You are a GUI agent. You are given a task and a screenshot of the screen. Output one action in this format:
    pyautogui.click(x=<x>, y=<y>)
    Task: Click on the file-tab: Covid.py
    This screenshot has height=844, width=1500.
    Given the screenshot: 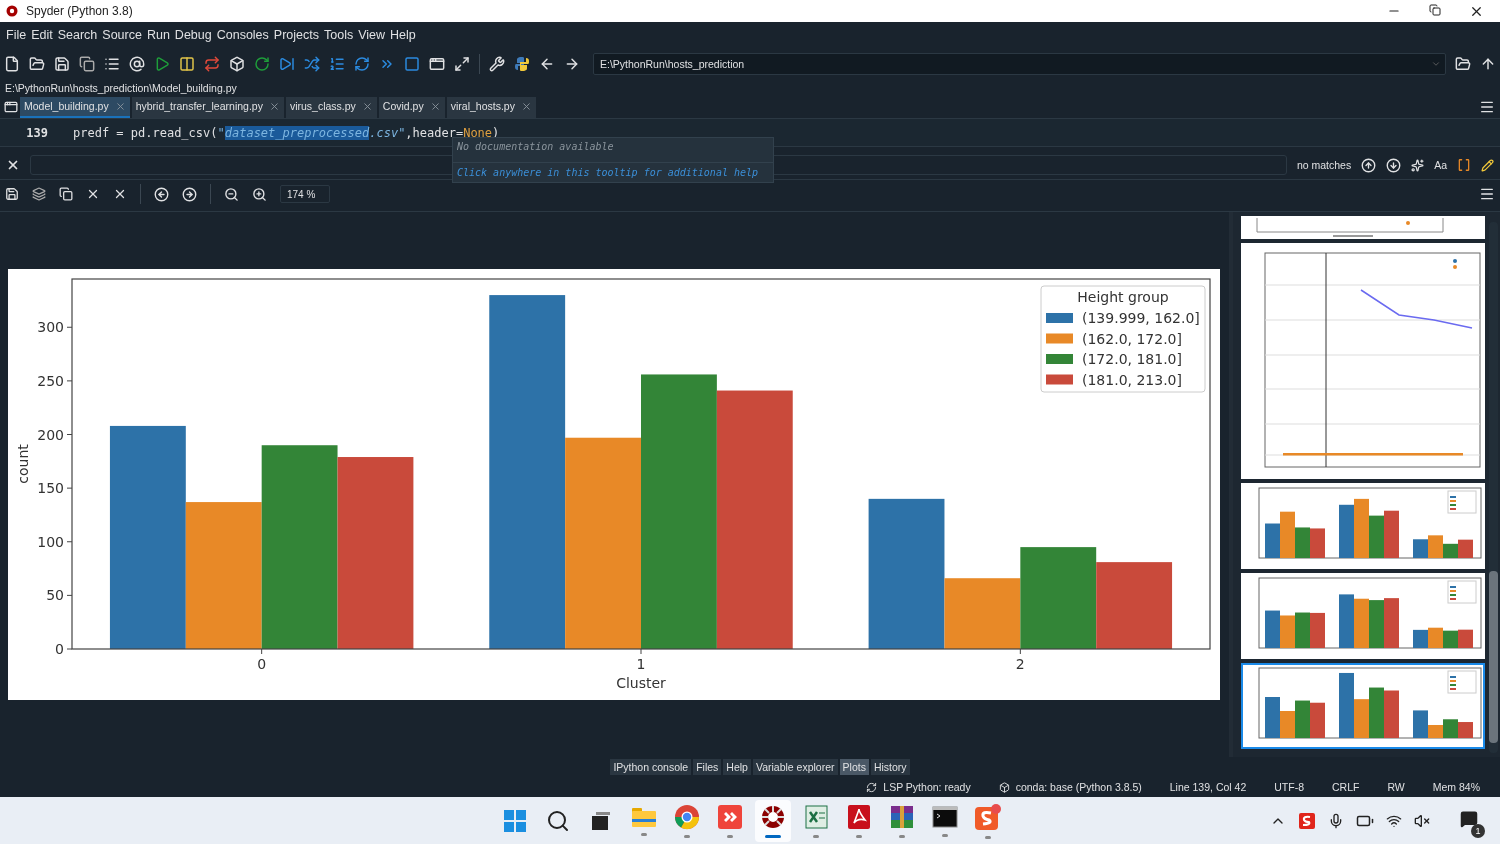 What is the action you would take?
    pyautogui.click(x=411, y=107)
    